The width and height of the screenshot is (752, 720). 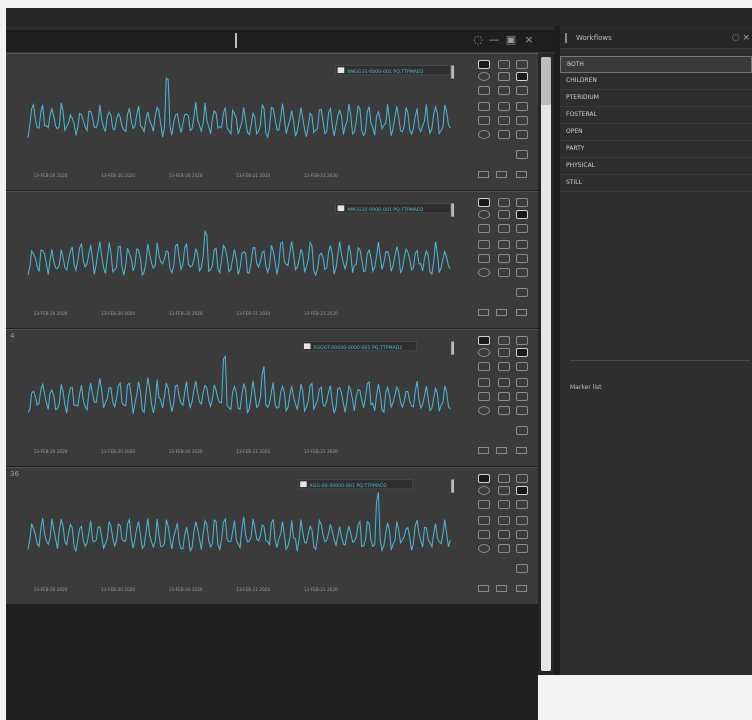 I want to click on workflow-item: FOSTERAL, so click(x=656, y=115).